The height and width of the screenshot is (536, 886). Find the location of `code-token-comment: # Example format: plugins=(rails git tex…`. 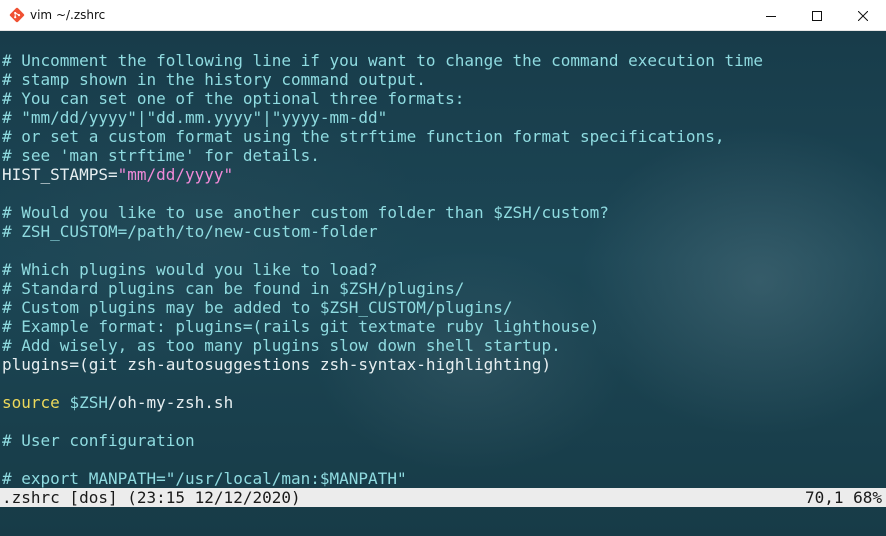

code-token-comment: # Example format: plugins=(rails git tex… is located at coordinates (301, 326).